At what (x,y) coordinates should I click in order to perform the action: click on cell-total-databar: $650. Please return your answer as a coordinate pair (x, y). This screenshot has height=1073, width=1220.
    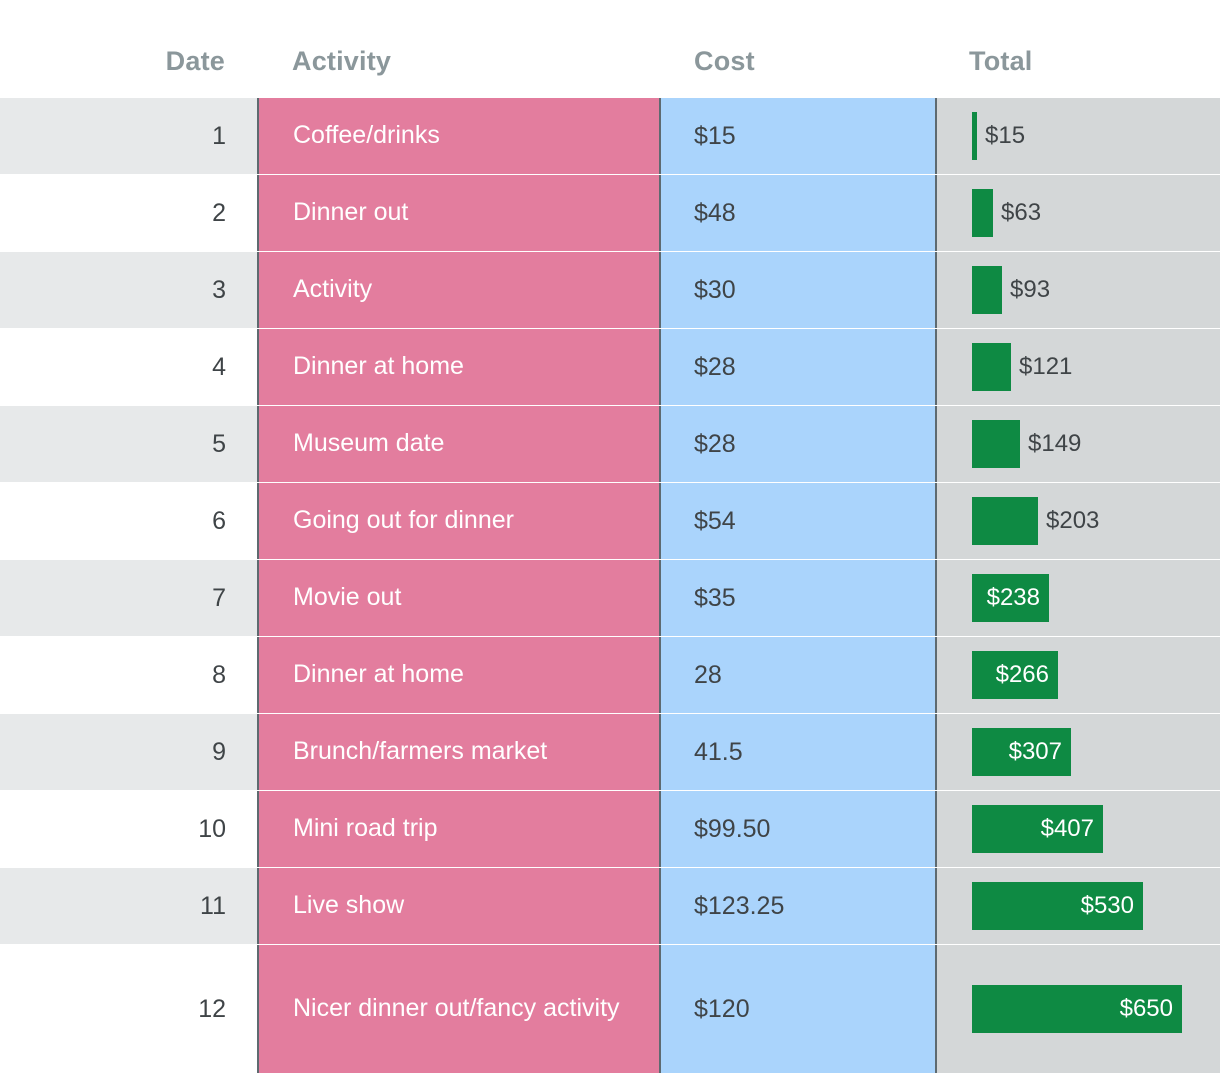
    Looking at the image, I should click on (1077, 1009).